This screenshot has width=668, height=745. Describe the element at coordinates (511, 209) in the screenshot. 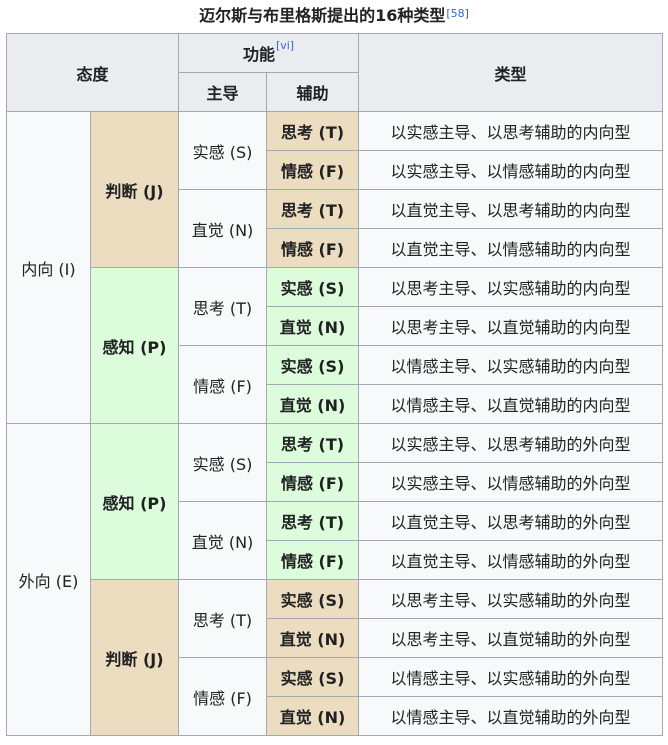

I see `type-description-cell: 以直觉主导、以思考辅助的内向型` at that location.